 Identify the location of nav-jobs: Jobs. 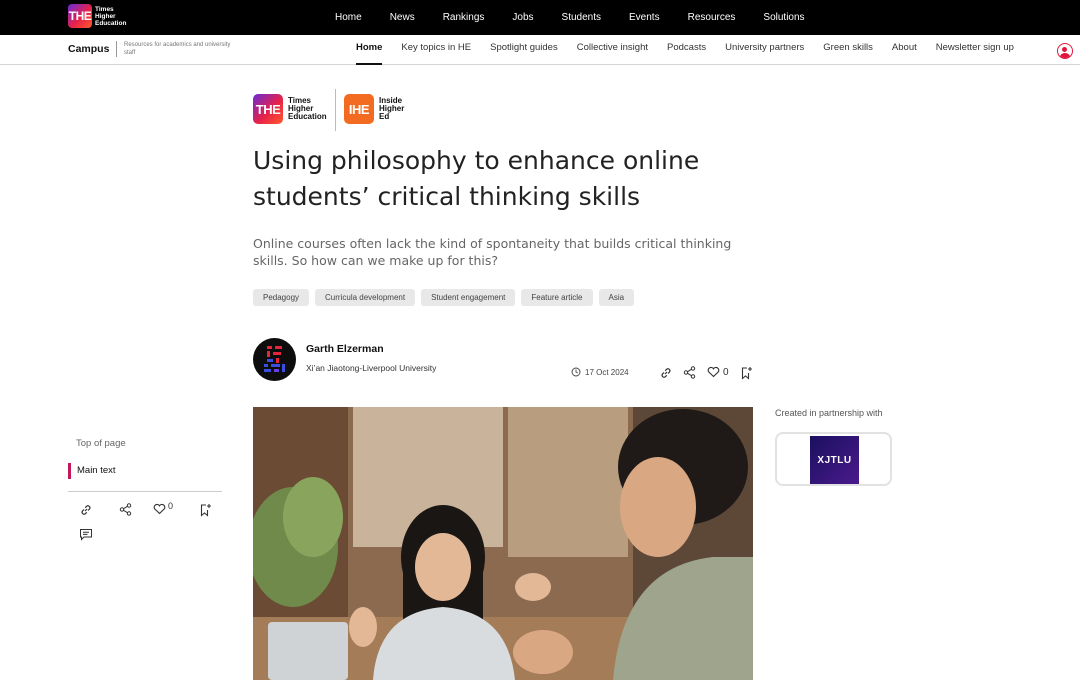
(522, 17).